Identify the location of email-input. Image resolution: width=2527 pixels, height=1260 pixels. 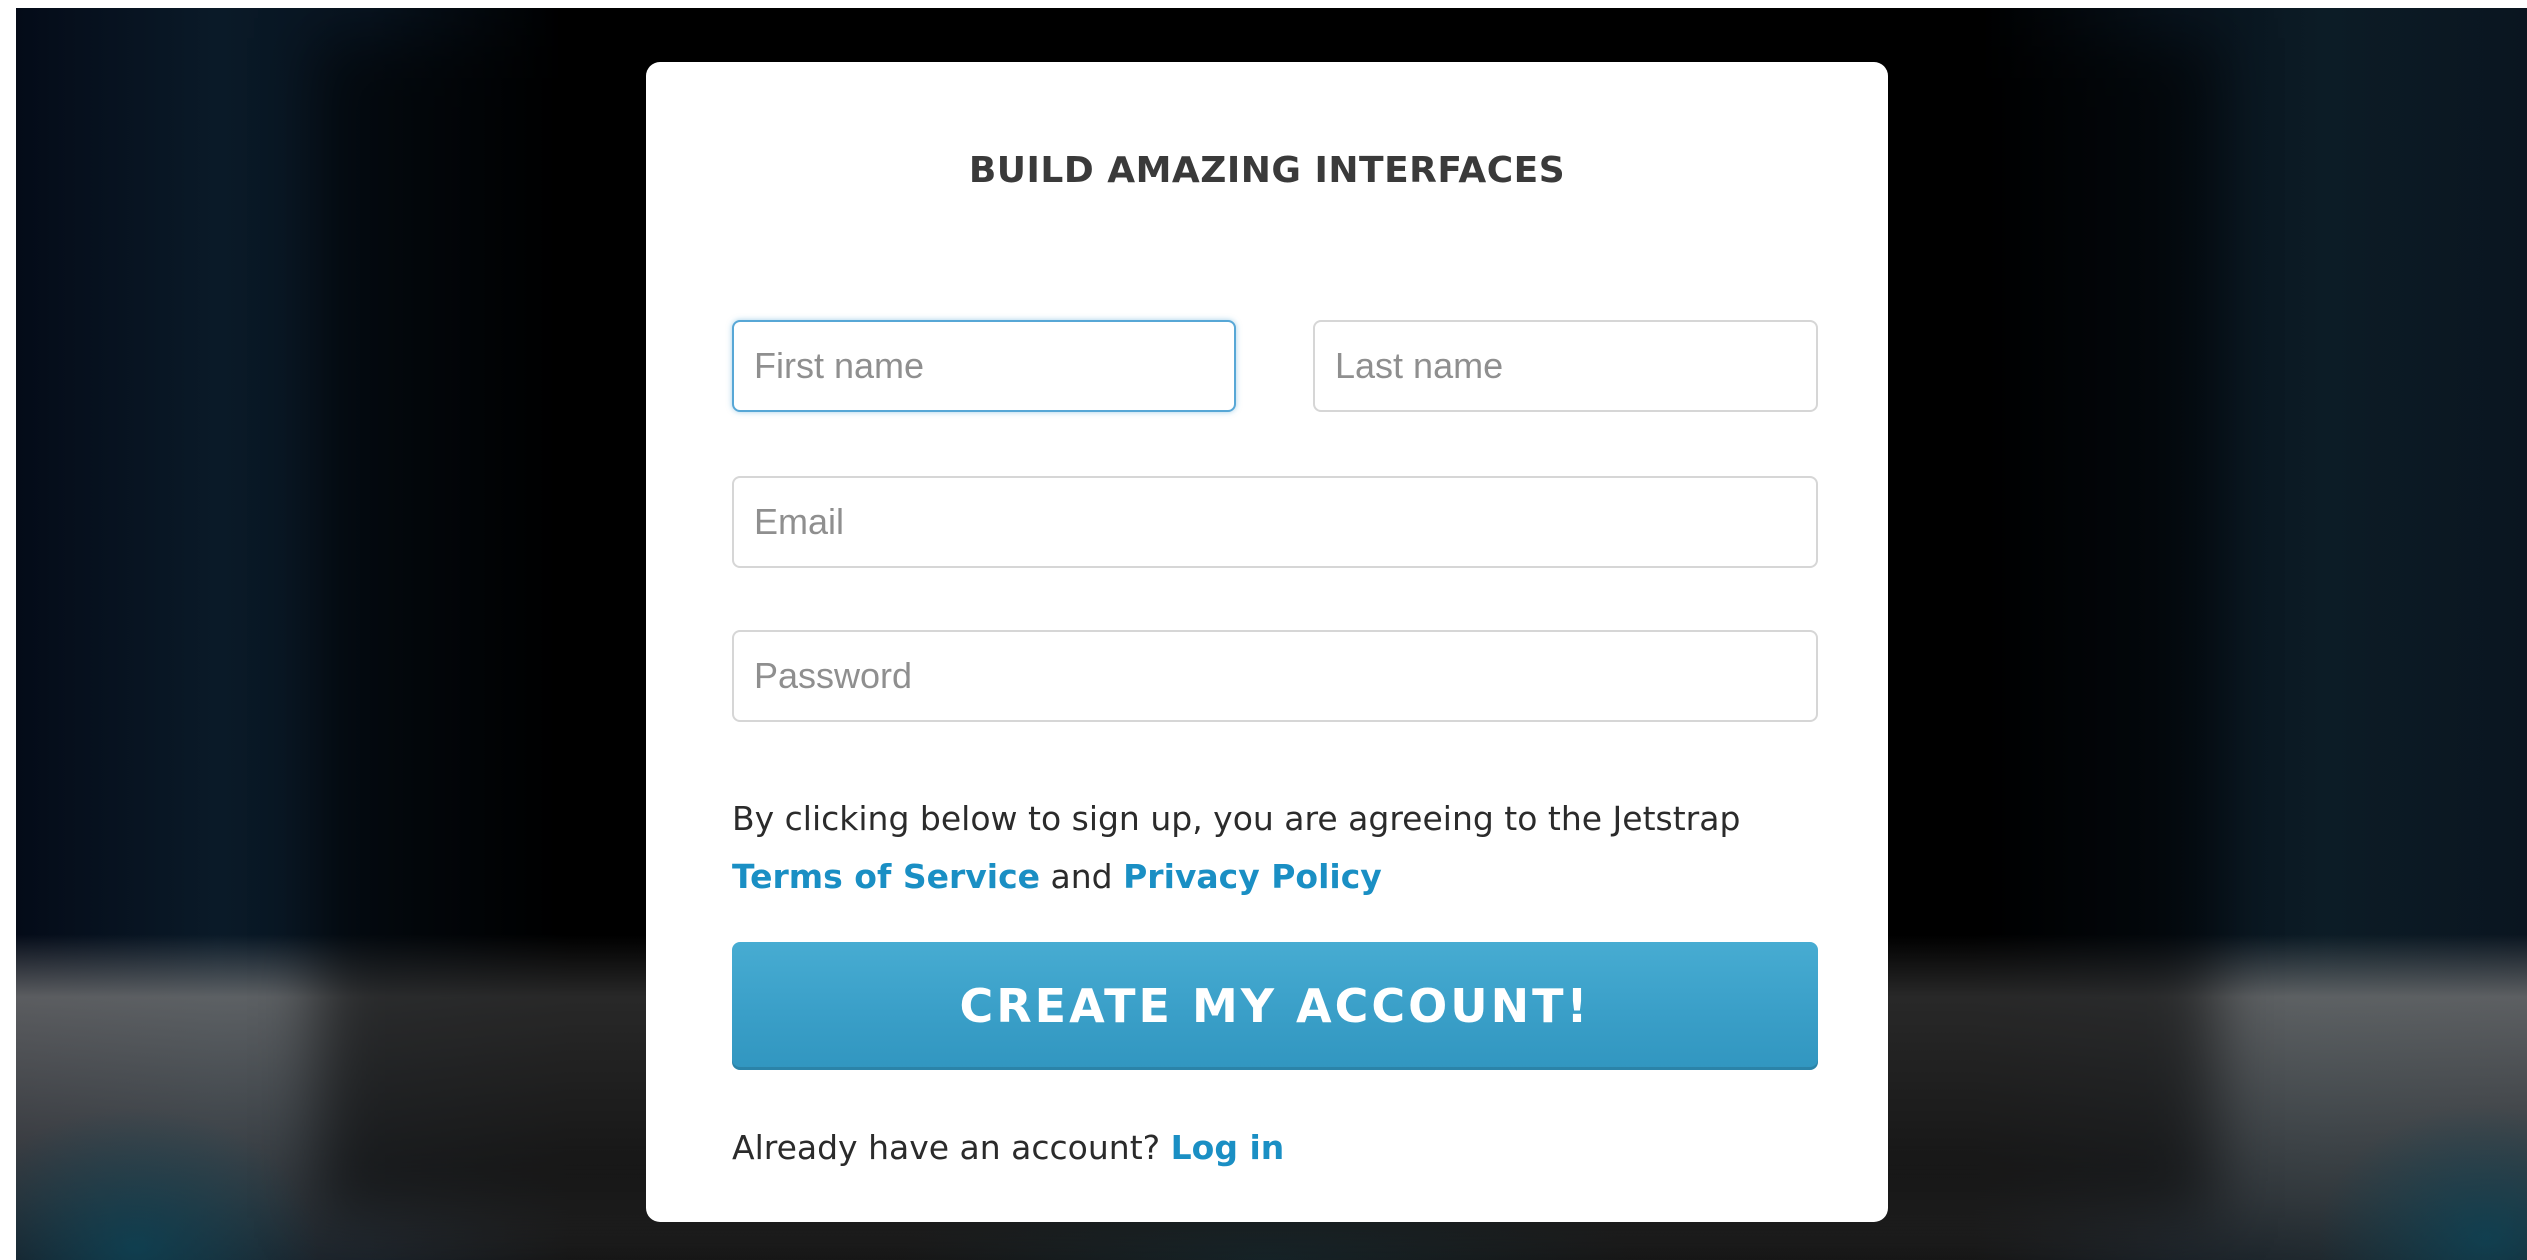
(1275, 522).